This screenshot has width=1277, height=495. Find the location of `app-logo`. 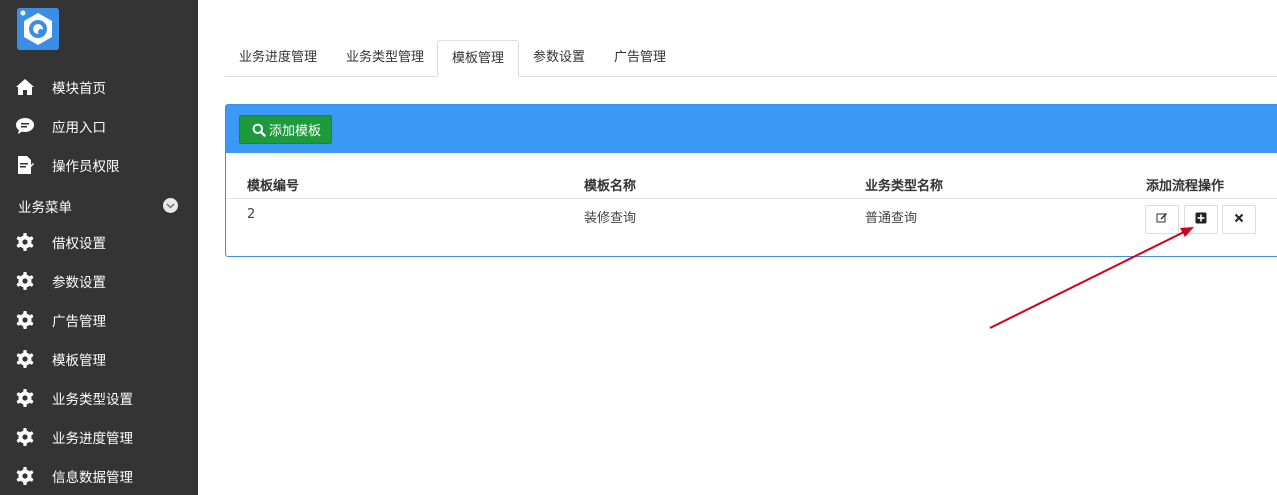

app-logo is located at coordinates (38, 29).